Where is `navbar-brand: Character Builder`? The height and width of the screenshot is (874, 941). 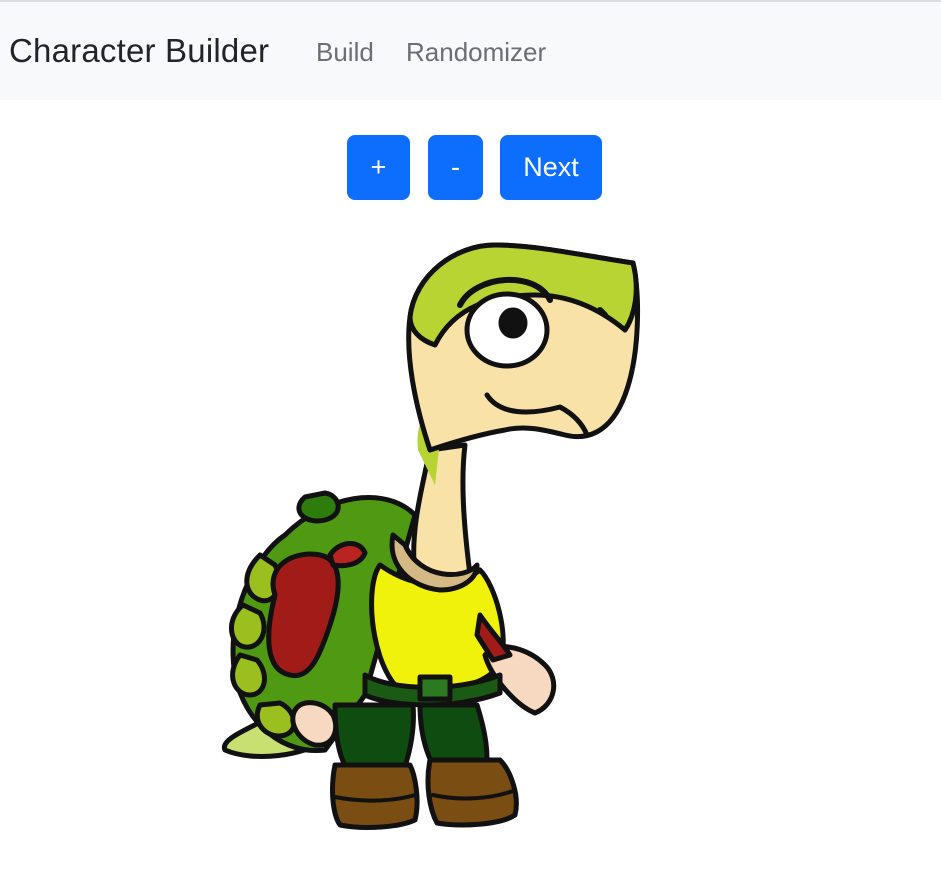
navbar-brand: Character Builder is located at coordinates (139, 51).